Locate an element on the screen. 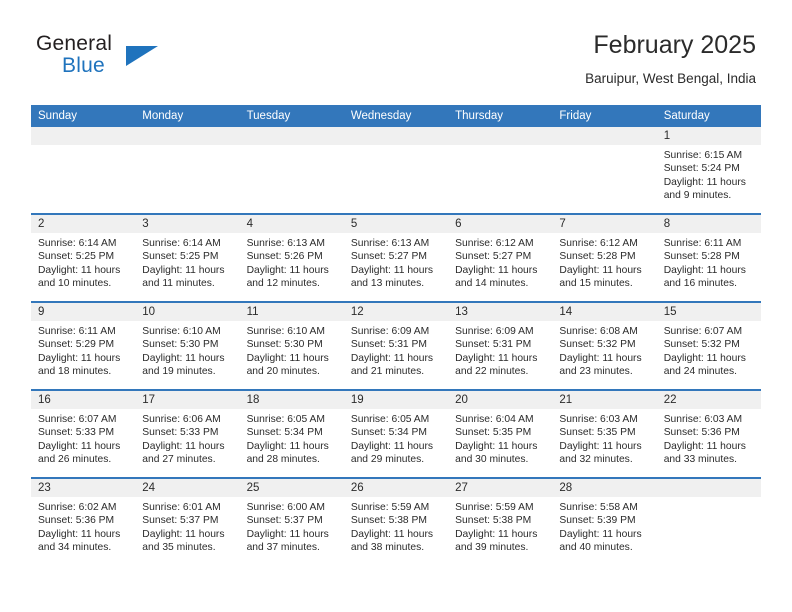  daylight-text: Daylight: 11 hours and 35 minutes. is located at coordinates (183, 541).